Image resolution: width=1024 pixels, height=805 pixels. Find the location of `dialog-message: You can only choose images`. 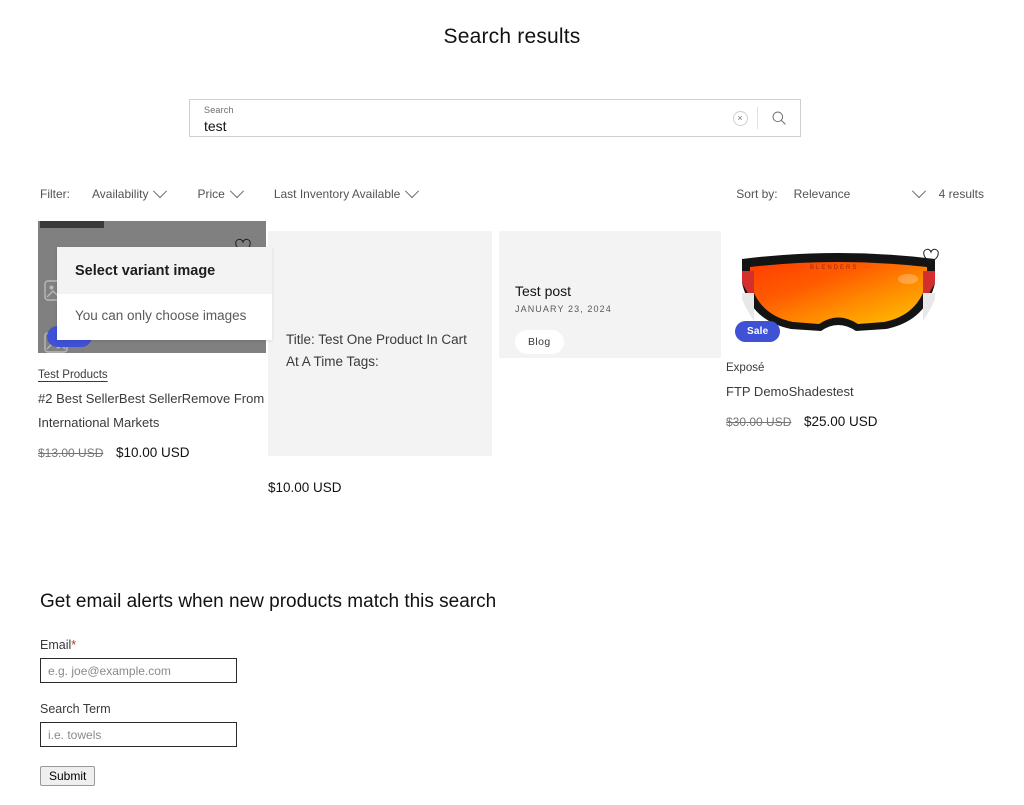

dialog-message: You can only choose images is located at coordinates (164, 317).